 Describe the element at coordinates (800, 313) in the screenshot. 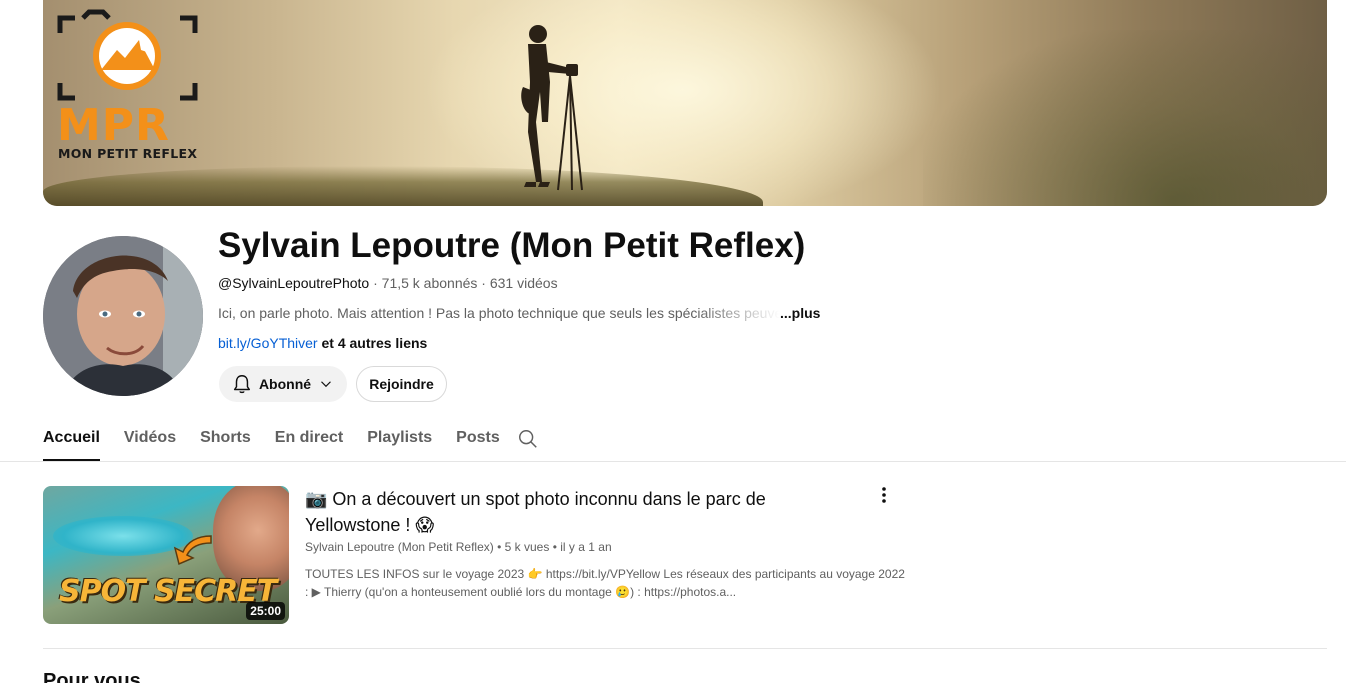

I see `more-link: ...plus` at that location.